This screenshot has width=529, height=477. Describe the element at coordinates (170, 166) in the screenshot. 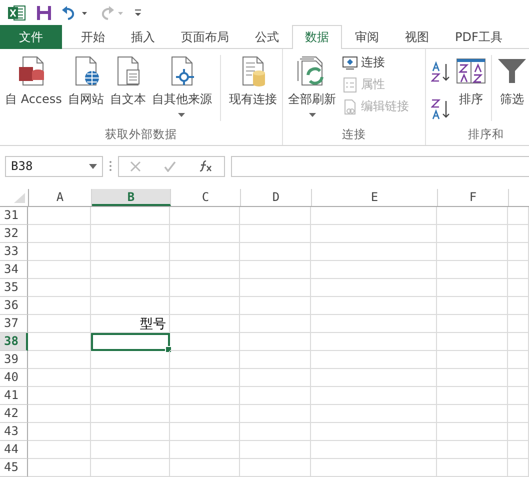

I see `enter-button` at that location.